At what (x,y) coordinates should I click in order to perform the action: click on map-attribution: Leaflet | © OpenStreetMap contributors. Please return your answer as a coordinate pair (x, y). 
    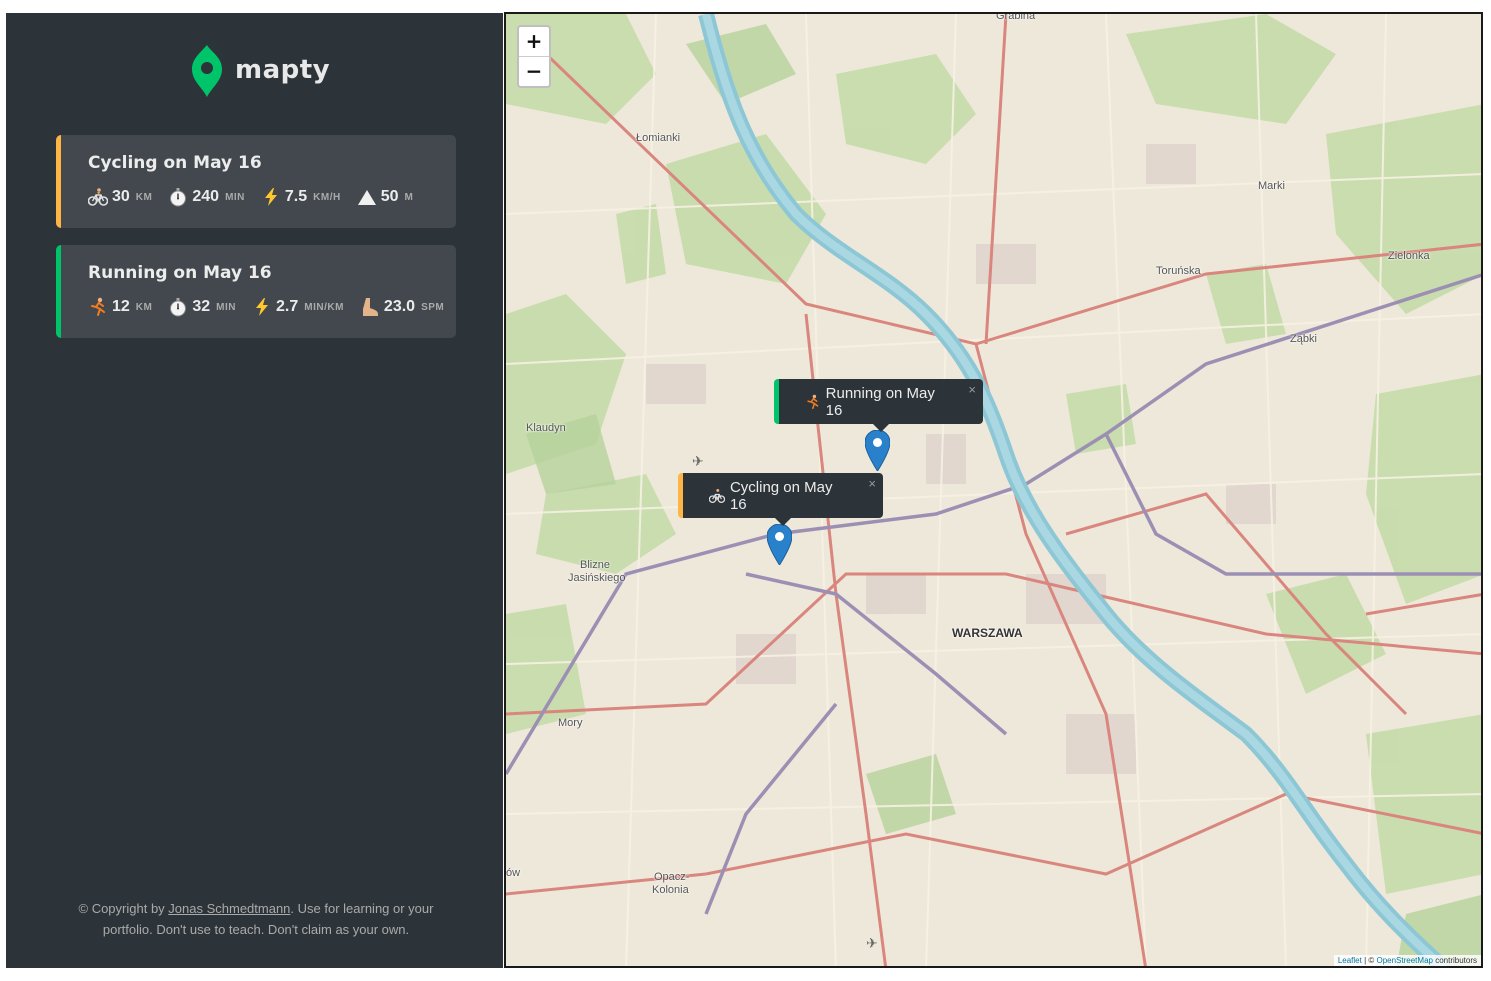
    Looking at the image, I should click on (1407, 960).